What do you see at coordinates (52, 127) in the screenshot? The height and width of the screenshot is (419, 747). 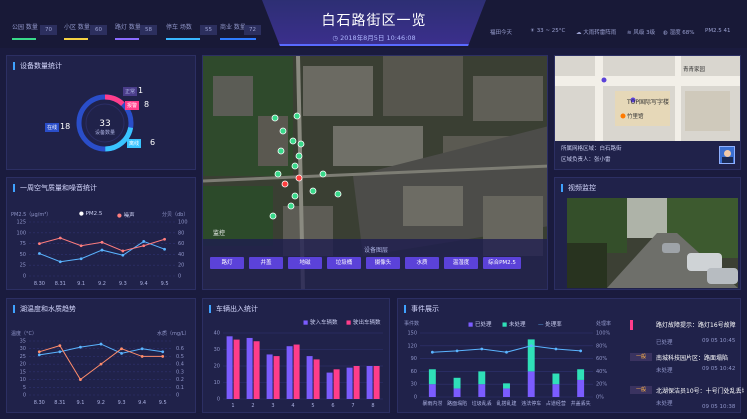 I see `device-label-online: 在线` at bounding box center [52, 127].